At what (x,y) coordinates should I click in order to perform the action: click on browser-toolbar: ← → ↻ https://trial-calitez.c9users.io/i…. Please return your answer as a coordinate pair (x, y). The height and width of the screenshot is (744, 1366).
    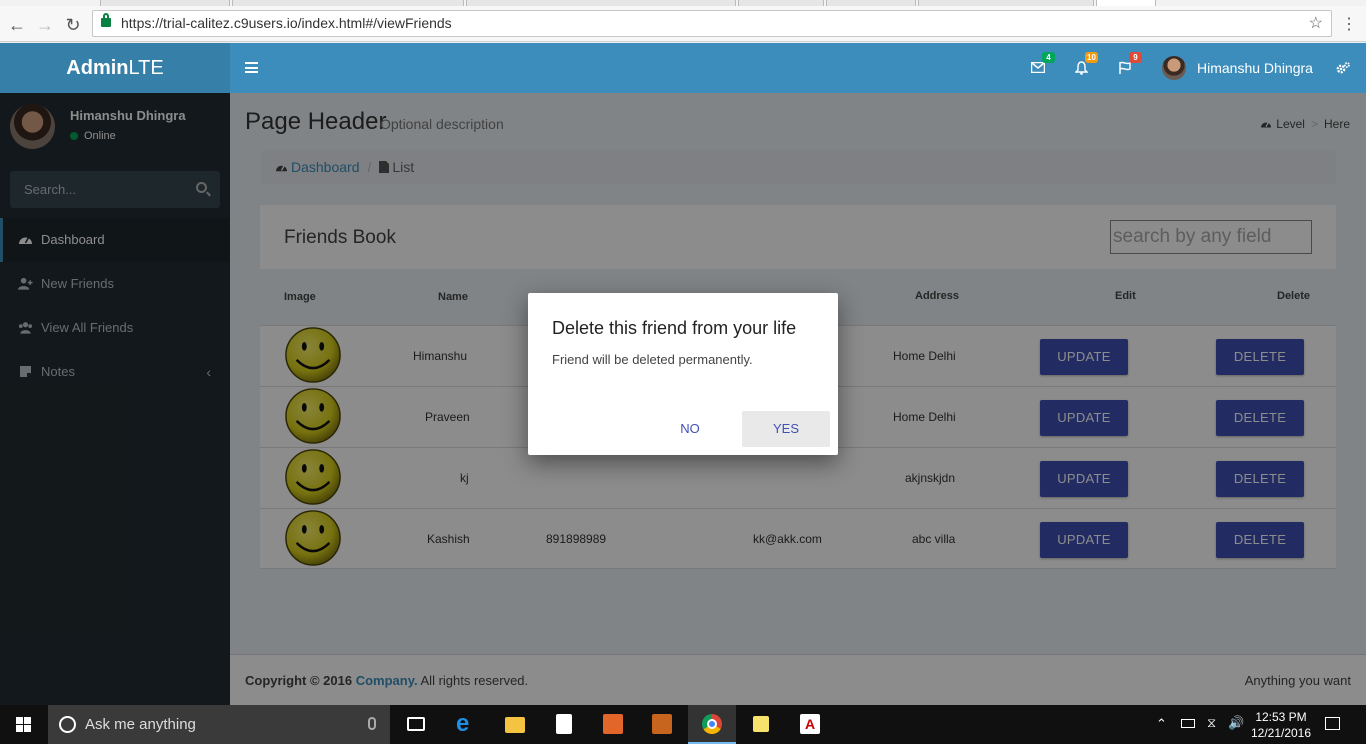
    Looking at the image, I should click on (683, 24).